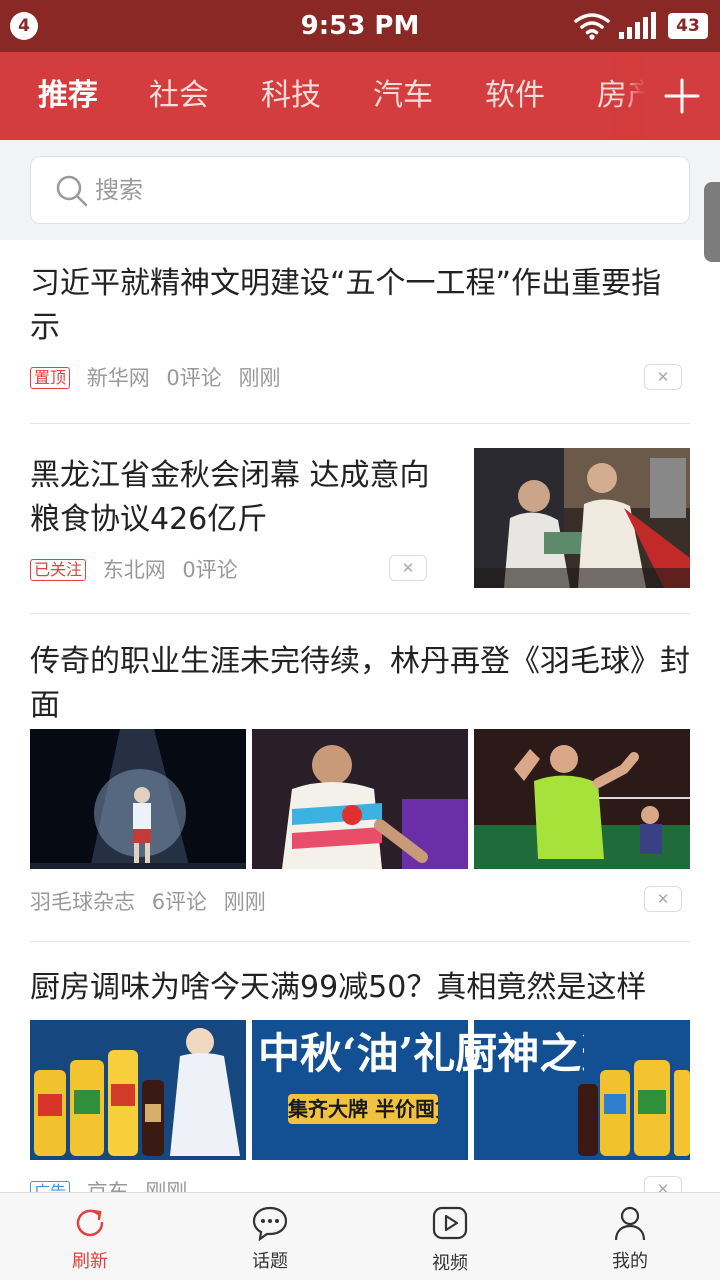 The width and height of the screenshot is (720, 1280). What do you see at coordinates (270, 1261) in the screenshot?
I see `nav-label: 话题` at bounding box center [270, 1261].